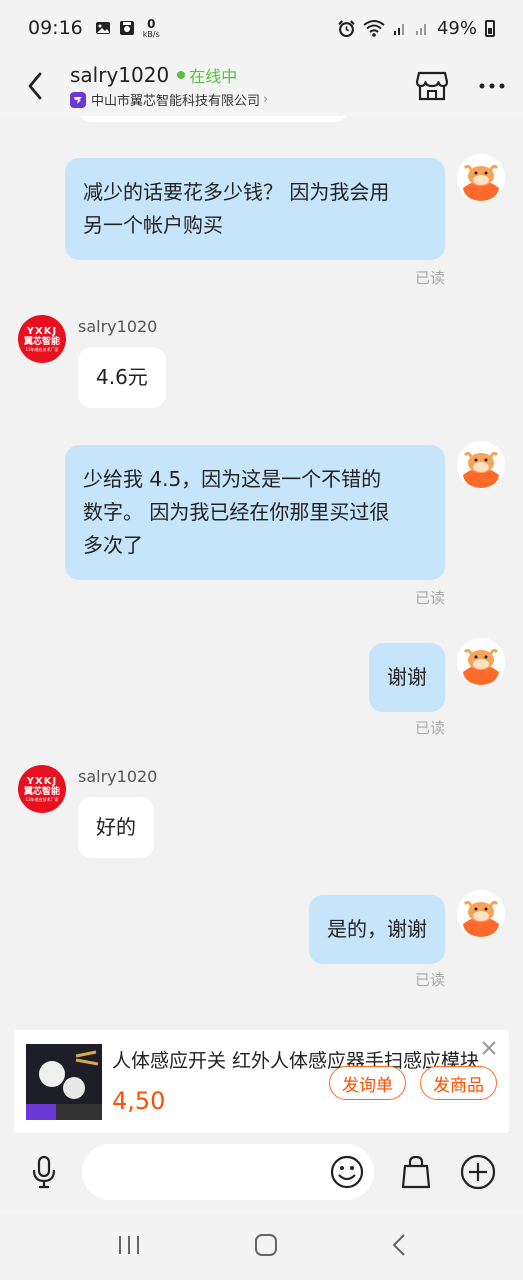 This screenshot has width=523, height=1280. Describe the element at coordinates (407, 677) in the screenshot. I see `message-bubble-outgoing: 谢谢` at that location.